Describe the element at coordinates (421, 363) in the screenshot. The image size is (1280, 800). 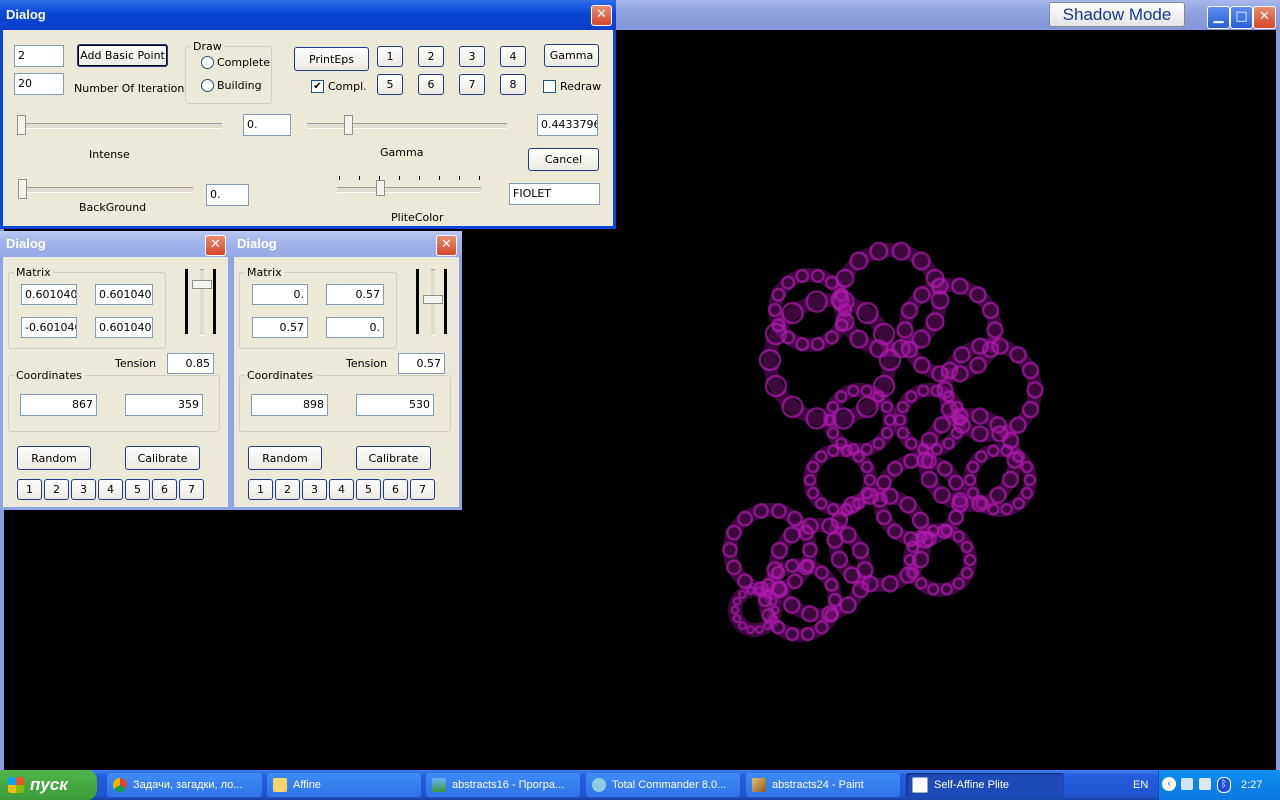
I see `tension-field: 0.57` at that location.